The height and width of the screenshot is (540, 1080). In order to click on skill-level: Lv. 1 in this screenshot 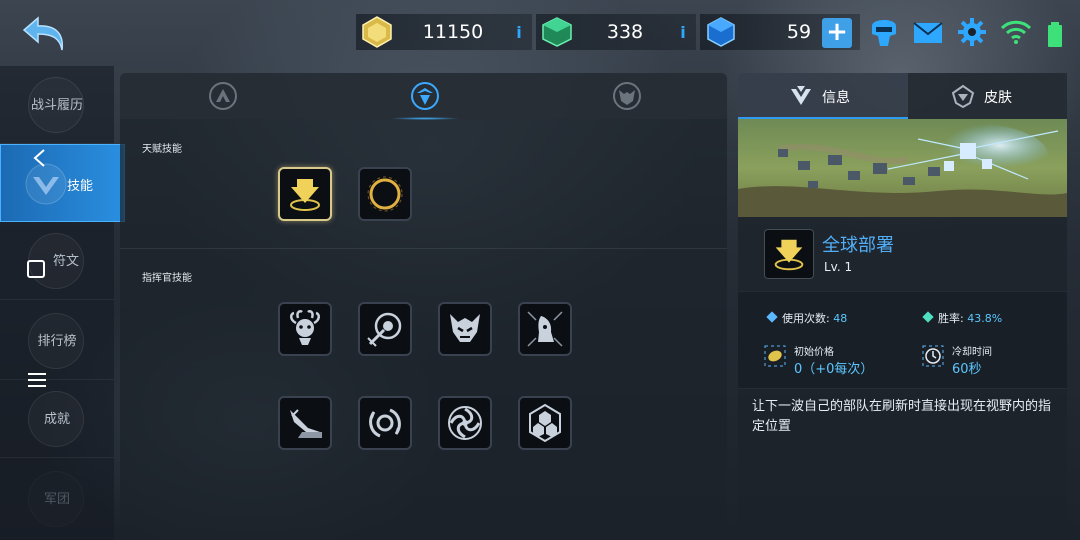, I will do `click(838, 267)`.